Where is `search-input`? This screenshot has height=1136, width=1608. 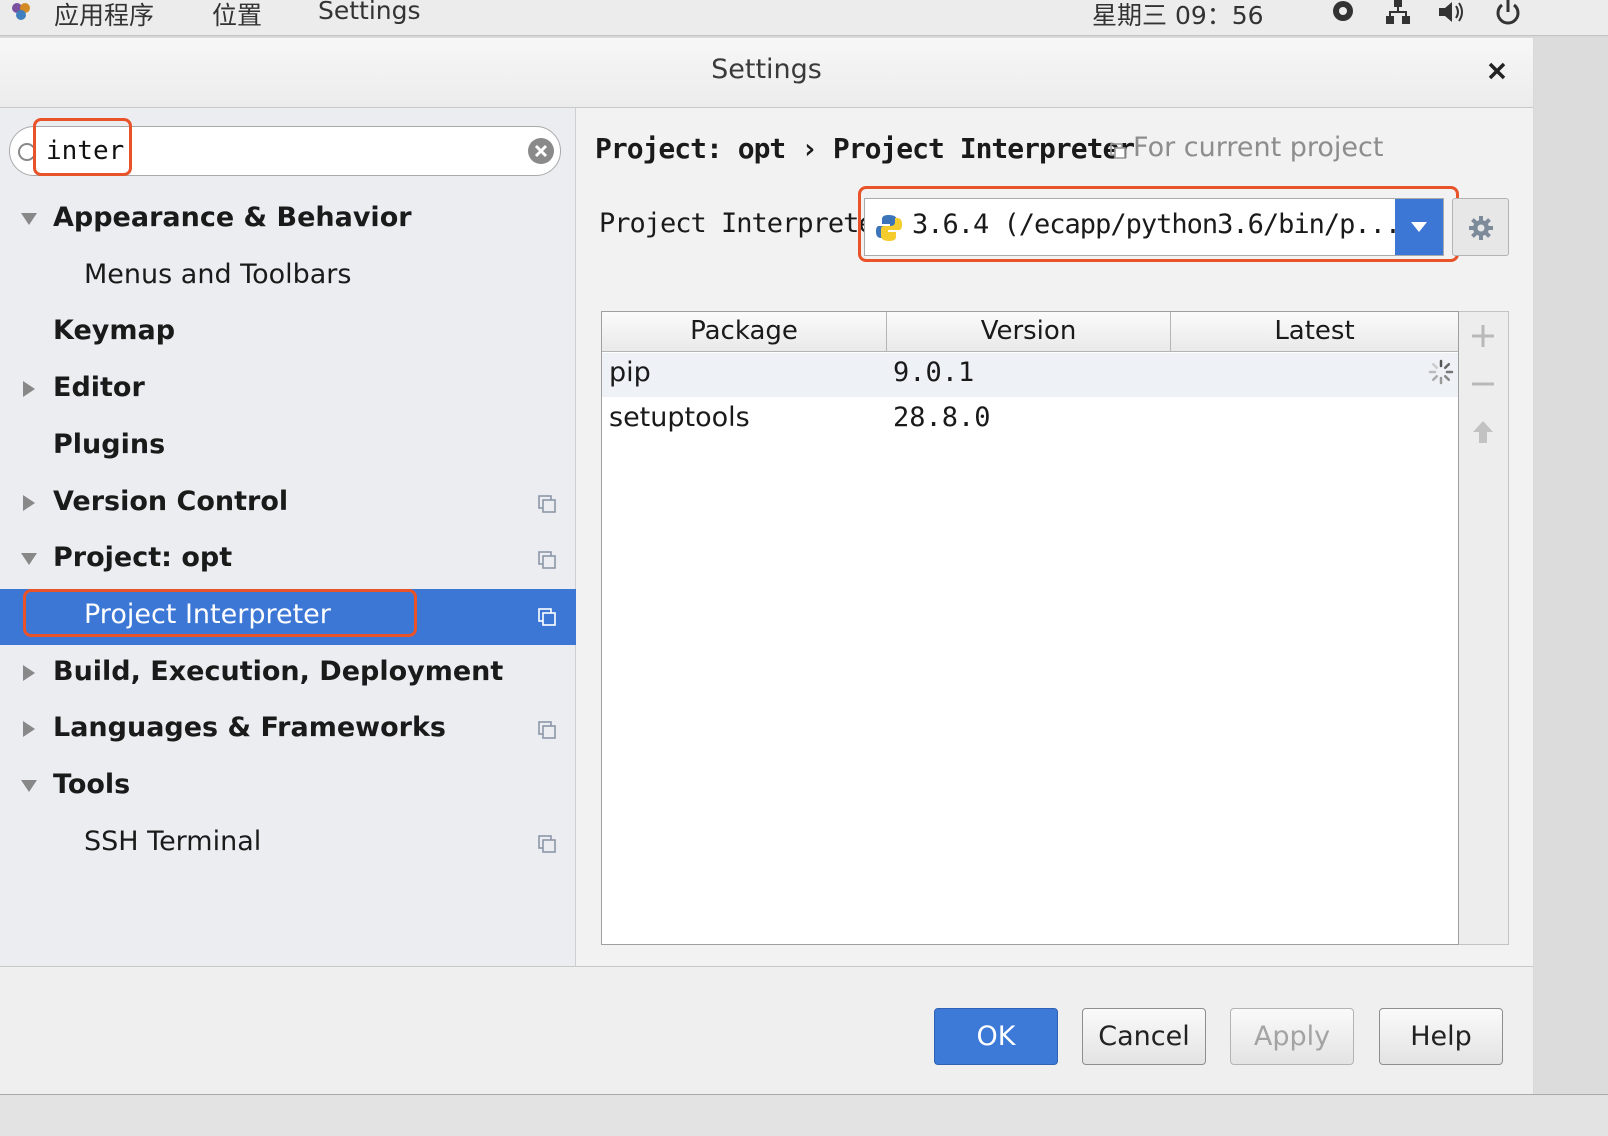
search-input is located at coordinates (281, 151).